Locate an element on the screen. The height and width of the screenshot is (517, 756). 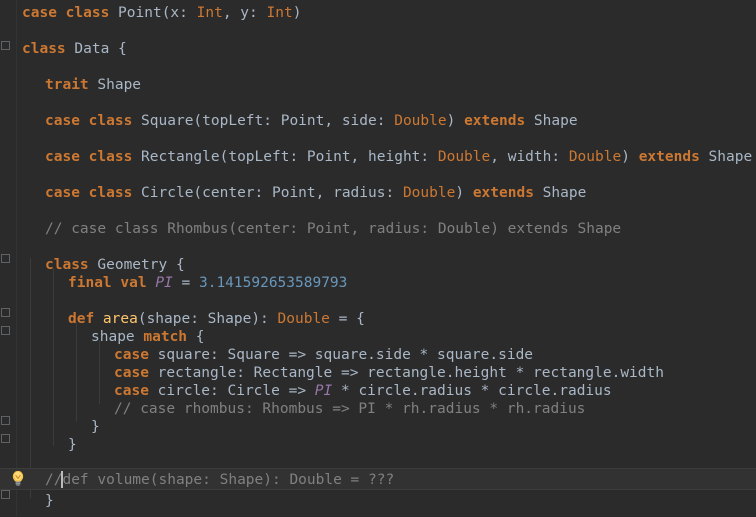
code-token: def is located at coordinates (85, 319).